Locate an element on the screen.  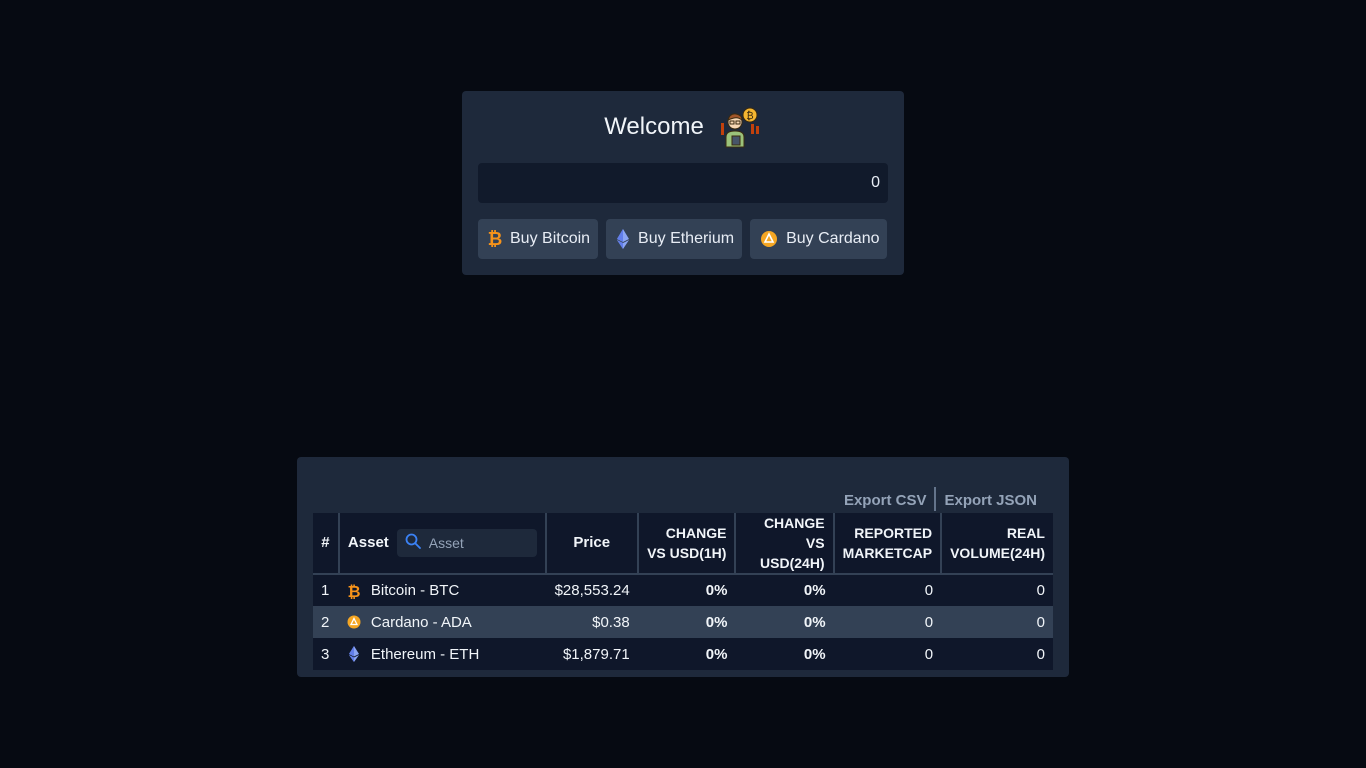
header-price: Price is located at coordinates (592, 544).